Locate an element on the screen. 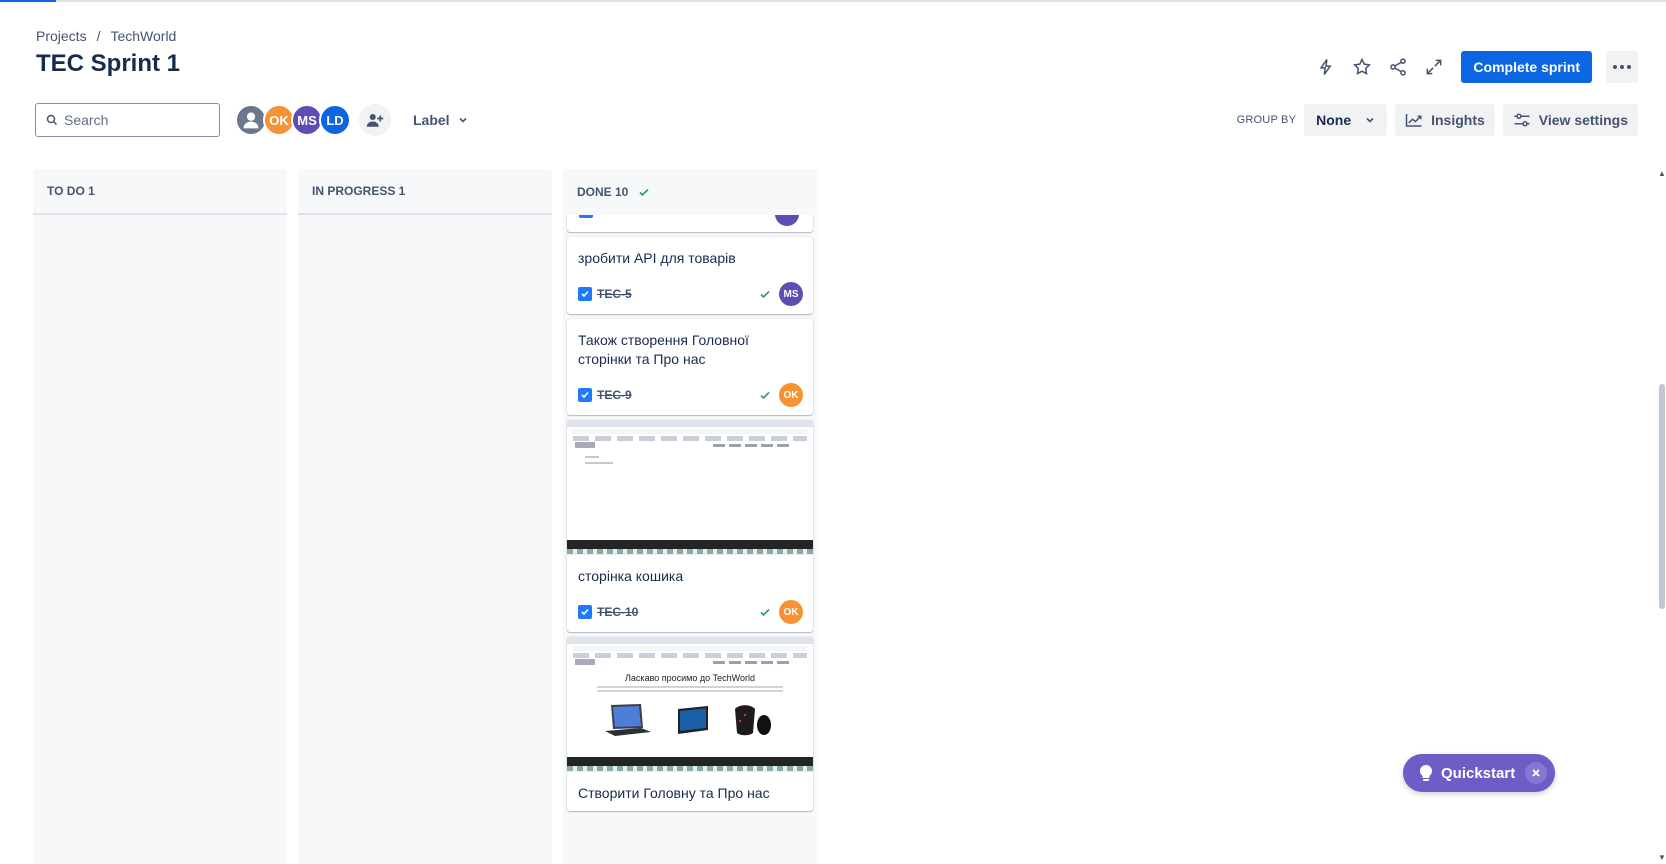  search-field is located at coordinates (127, 120).